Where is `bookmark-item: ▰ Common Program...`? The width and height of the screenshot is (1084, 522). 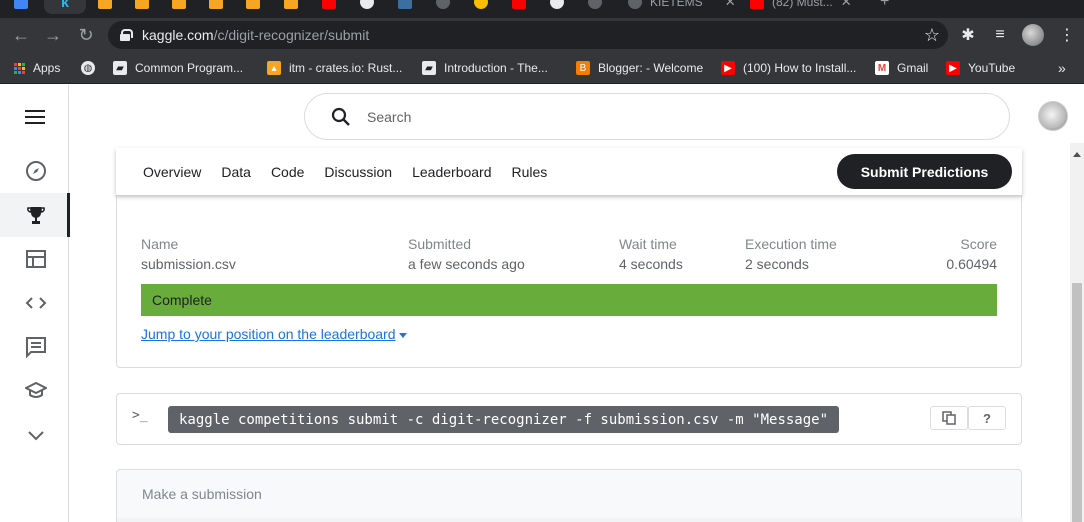 bookmark-item: ▰ Common Program... is located at coordinates (178, 68).